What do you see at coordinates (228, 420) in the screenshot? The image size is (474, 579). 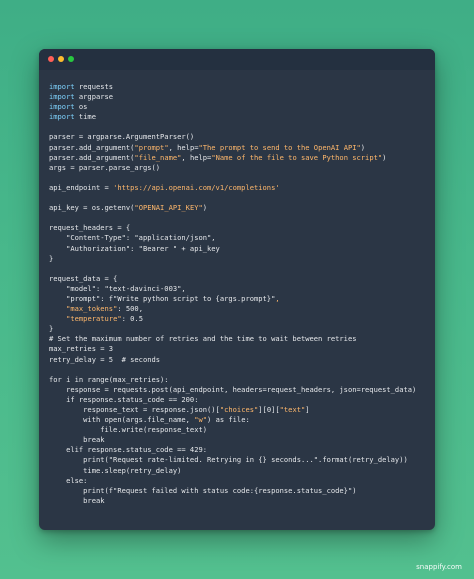 I see `code-text: ) as file:` at bounding box center [228, 420].